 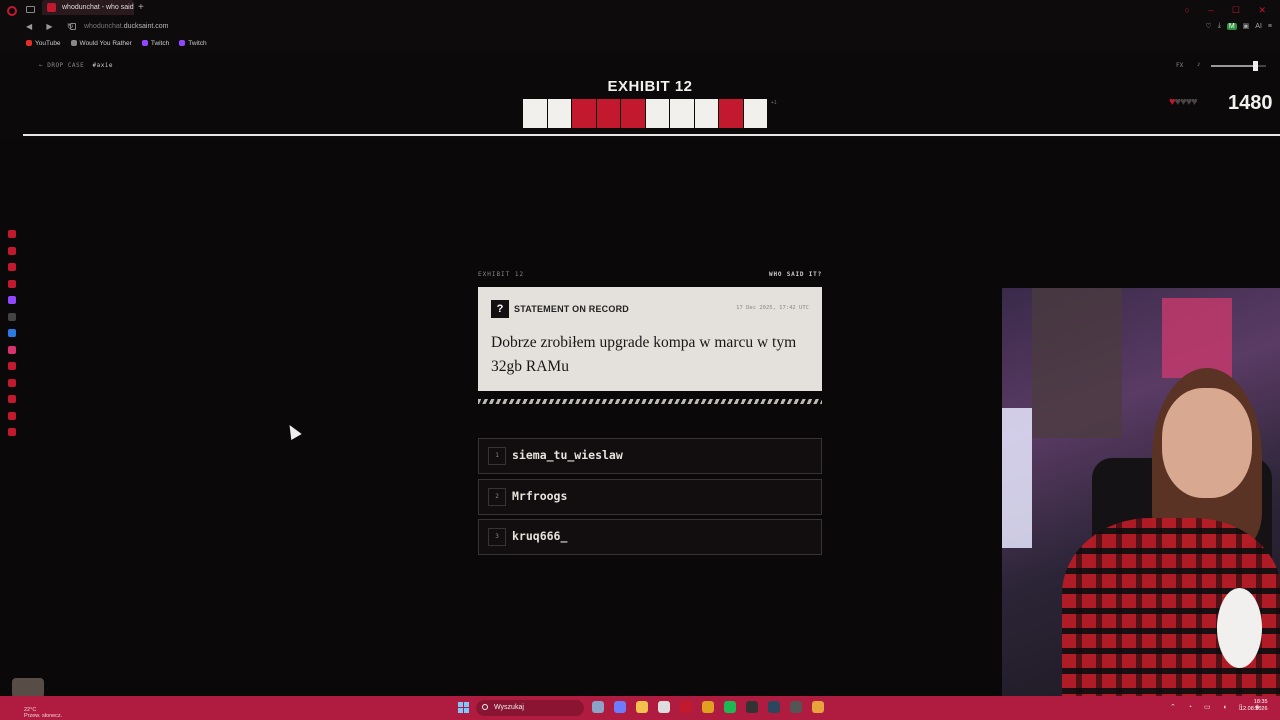 I want to click on download-icon: ⤓, so click(x=1219, y=26).